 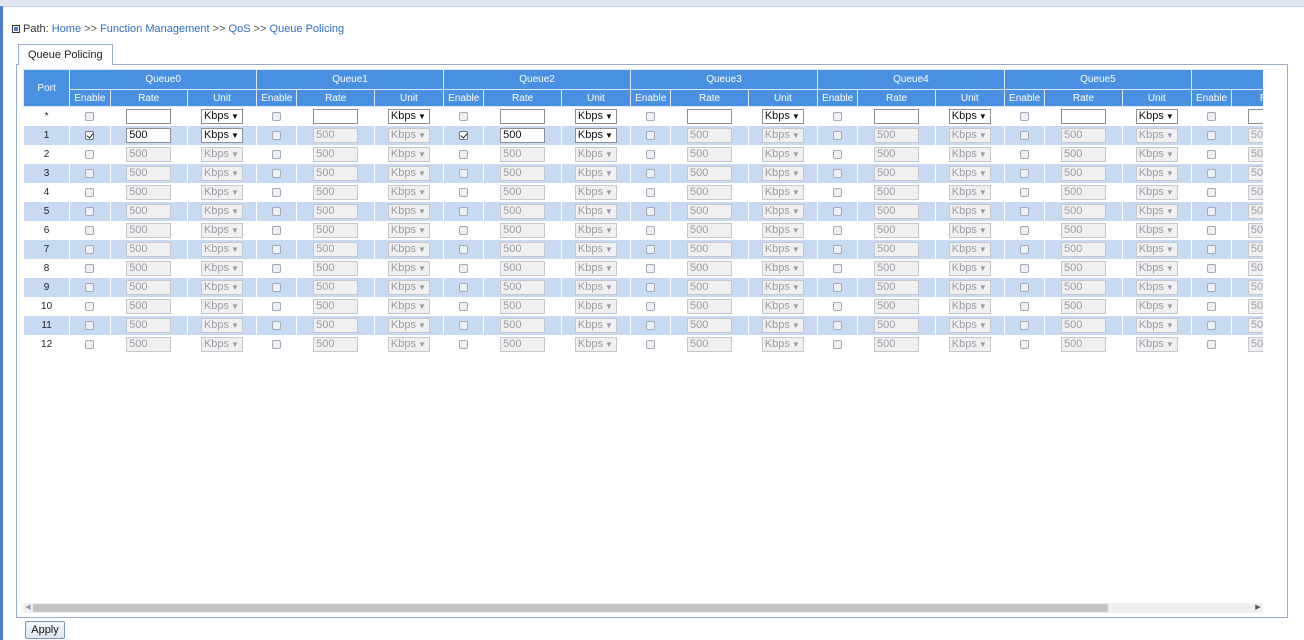 I want to click on breadcrumb-home-link: Home, so click(x=66, y=29).